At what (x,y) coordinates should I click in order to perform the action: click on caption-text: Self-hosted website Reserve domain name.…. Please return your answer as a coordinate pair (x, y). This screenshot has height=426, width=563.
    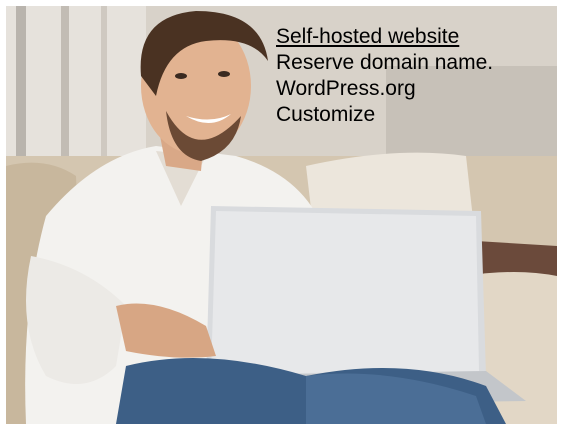
    Looking at the image, I should click on (411, 76).